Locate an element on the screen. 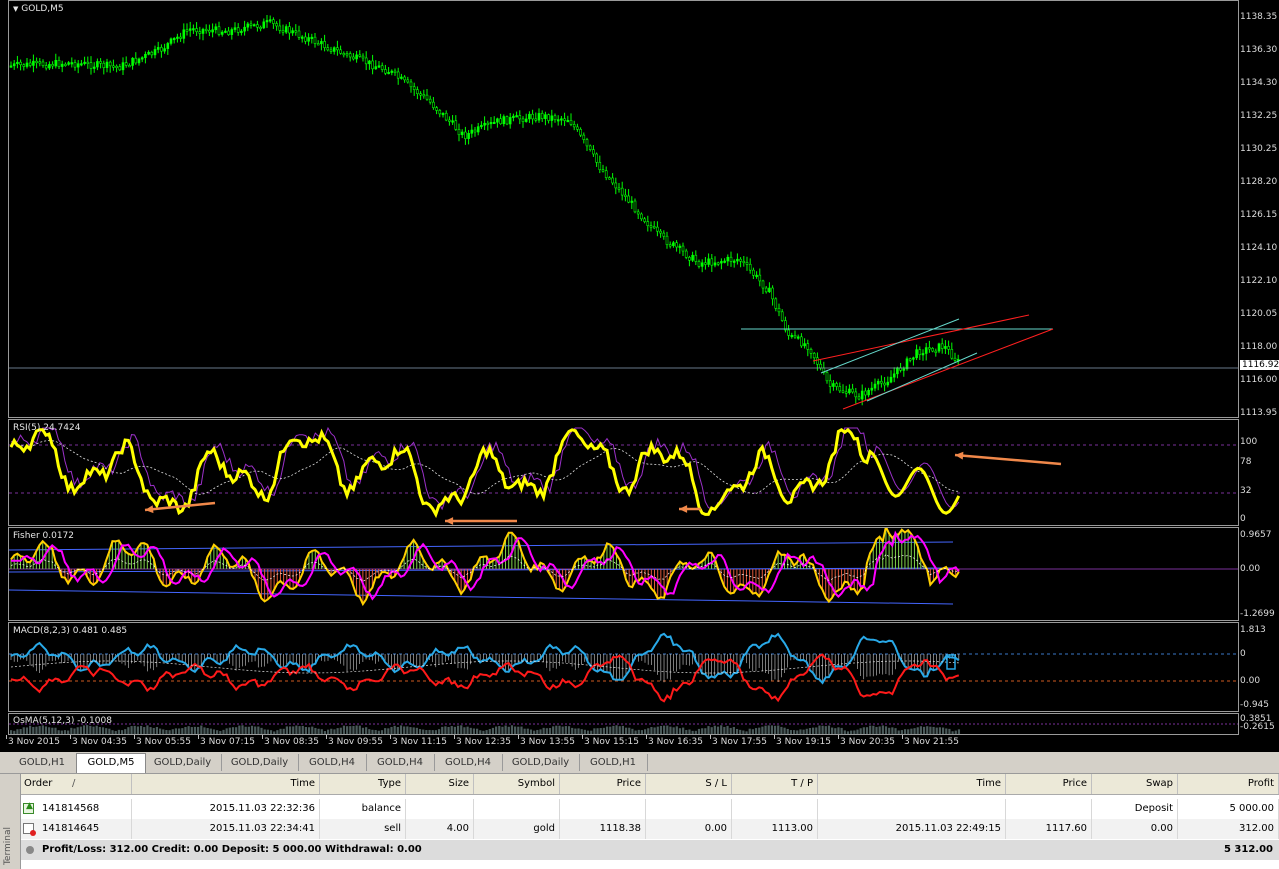 The width and height of the screenshot is (1279, 869). col-size: Size is located at coordinates (440, 784).